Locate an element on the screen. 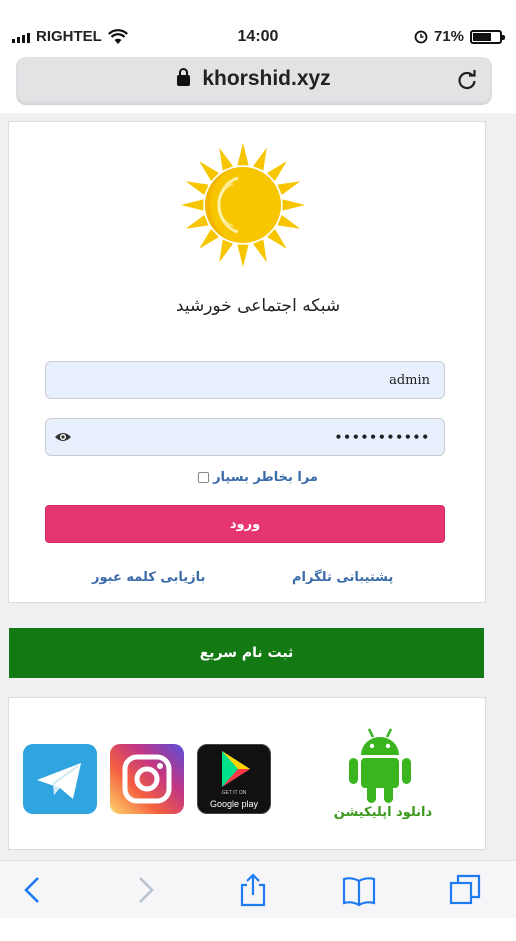 This screenshot has width=516, height=941. google-play-small-label: GET IT ON is located at coordinates (234, 793).